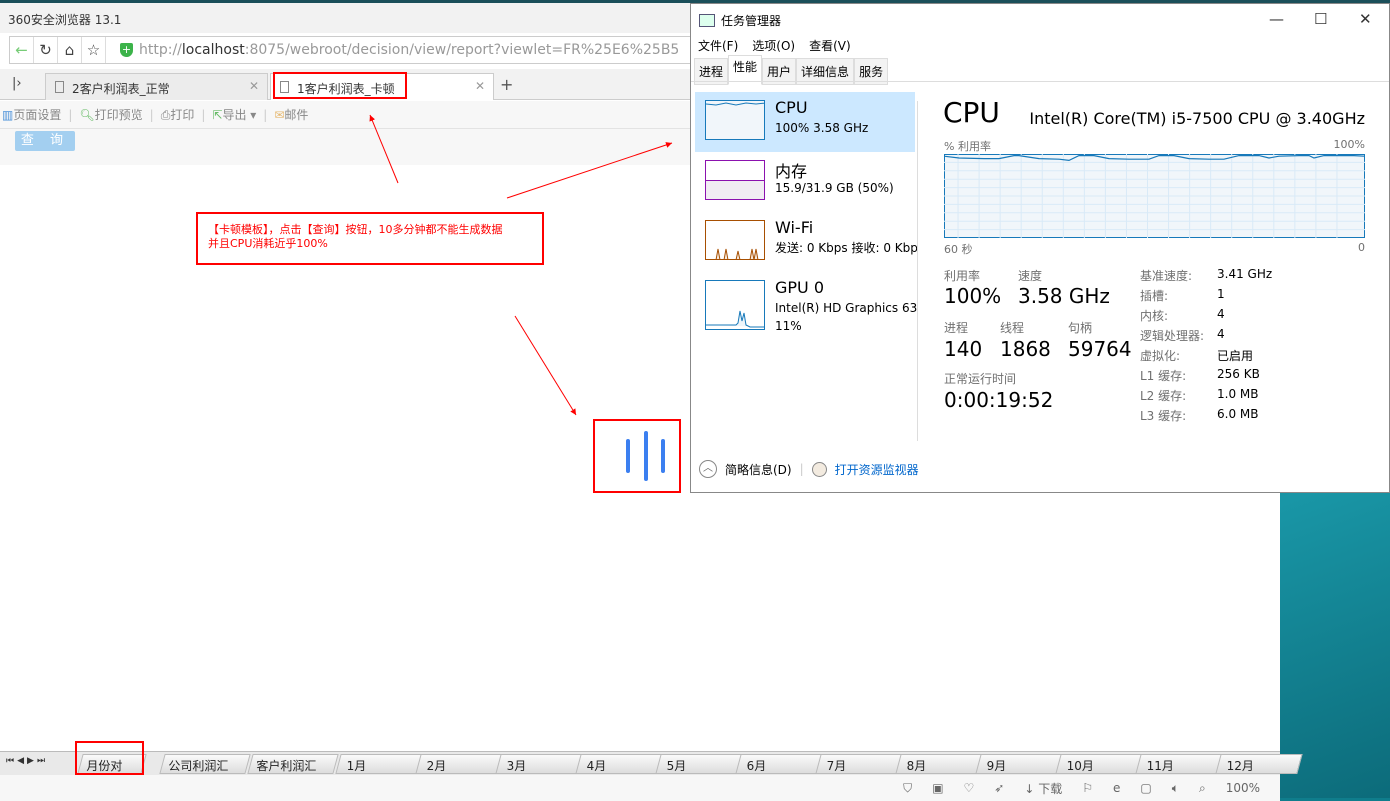  Describe the element at coordinates (779, 764) in the screenshot. I see `sheet-tab: 6月` at that location.